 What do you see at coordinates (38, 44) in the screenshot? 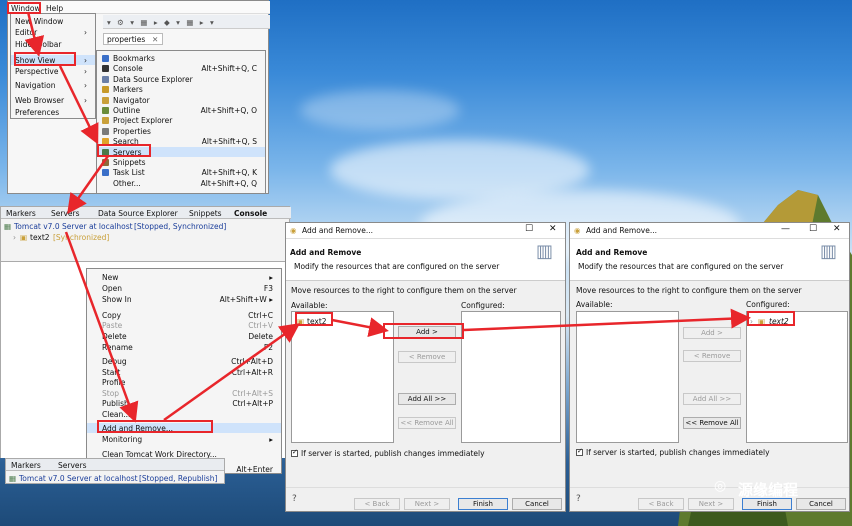
I see `menu-item-label: Hide Toolbar` at bounding box center [38, 44].